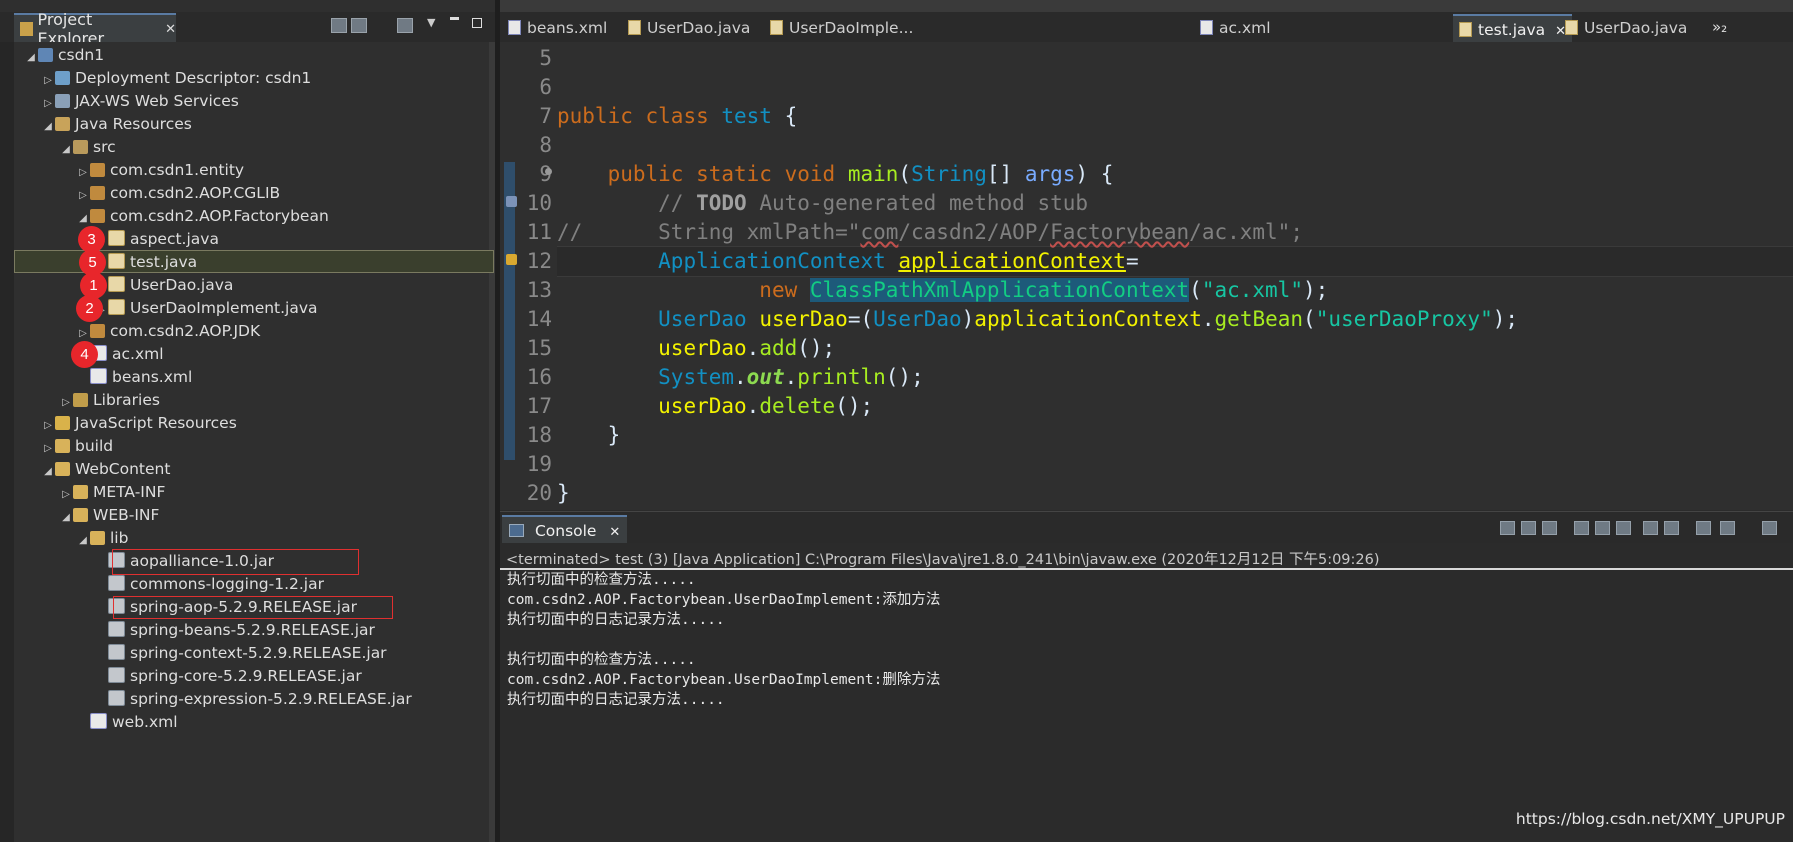 Image resolution: width=1793 pixels, height=842 pixels. Describe the element at coordinates (1703, 528) in the screenshot. I see `pin-console-icon` at that location.